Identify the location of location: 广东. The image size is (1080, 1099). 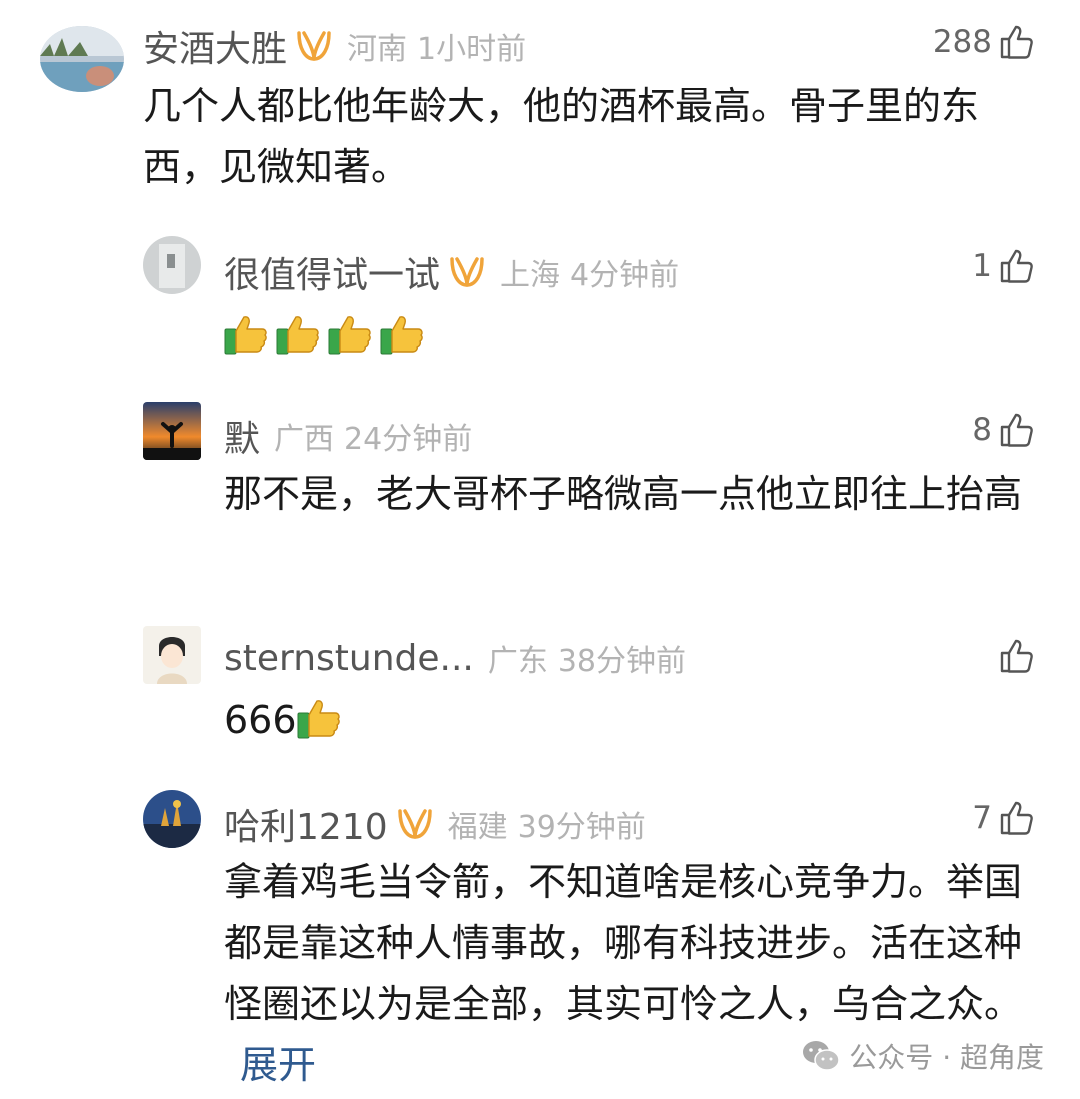
(517, 661).